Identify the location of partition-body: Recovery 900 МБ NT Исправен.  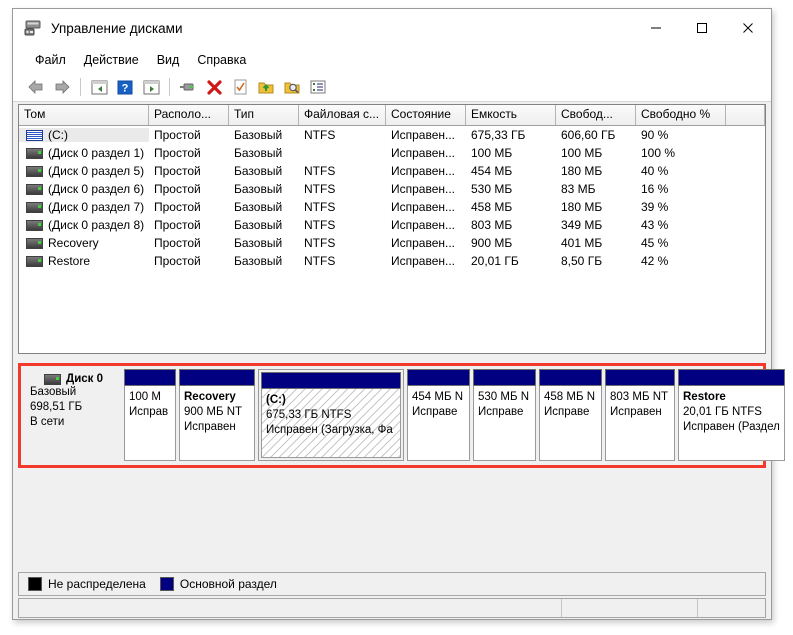
(217, 423).